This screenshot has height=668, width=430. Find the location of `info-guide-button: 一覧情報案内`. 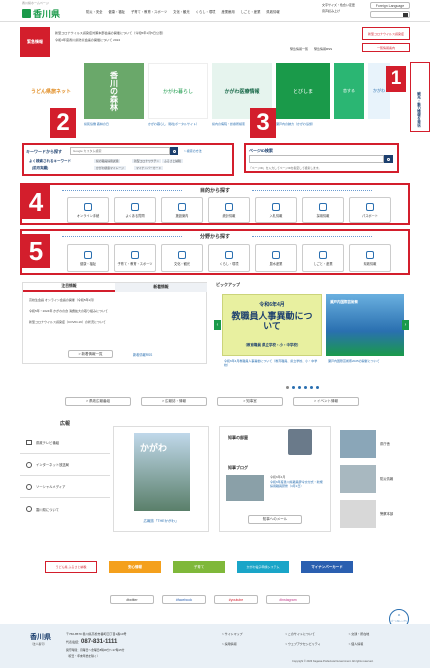

info-guide-button: 一覧情報案内 is located at coordinates (386, 47).